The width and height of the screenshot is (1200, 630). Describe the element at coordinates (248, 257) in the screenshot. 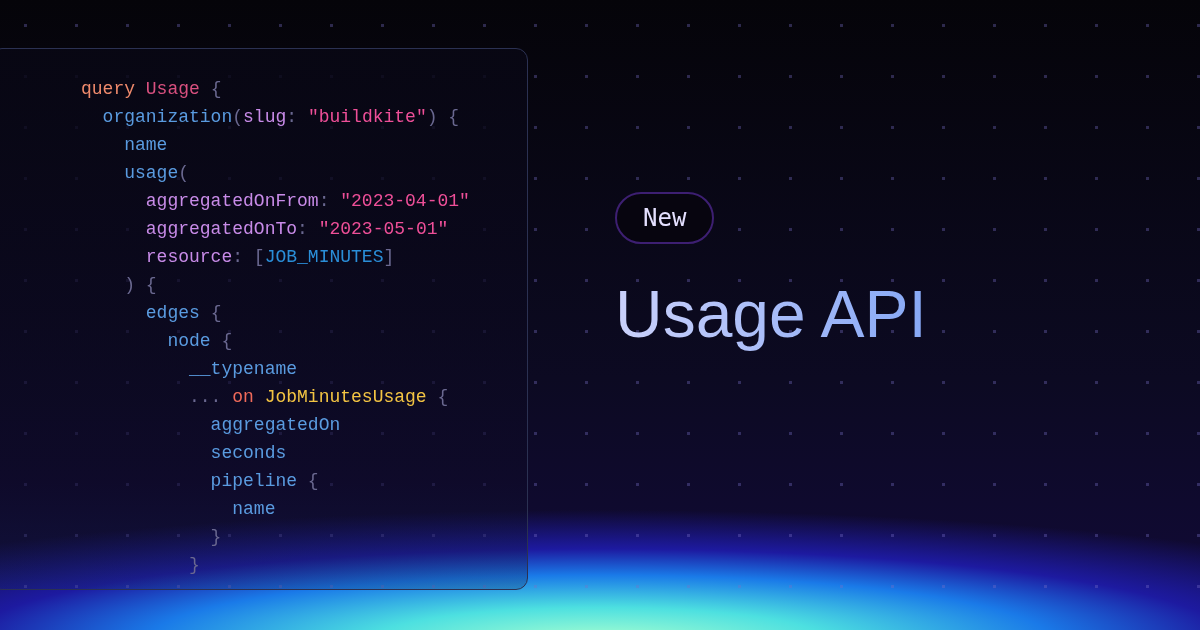

I see `code-punctuation: : [` at that location.